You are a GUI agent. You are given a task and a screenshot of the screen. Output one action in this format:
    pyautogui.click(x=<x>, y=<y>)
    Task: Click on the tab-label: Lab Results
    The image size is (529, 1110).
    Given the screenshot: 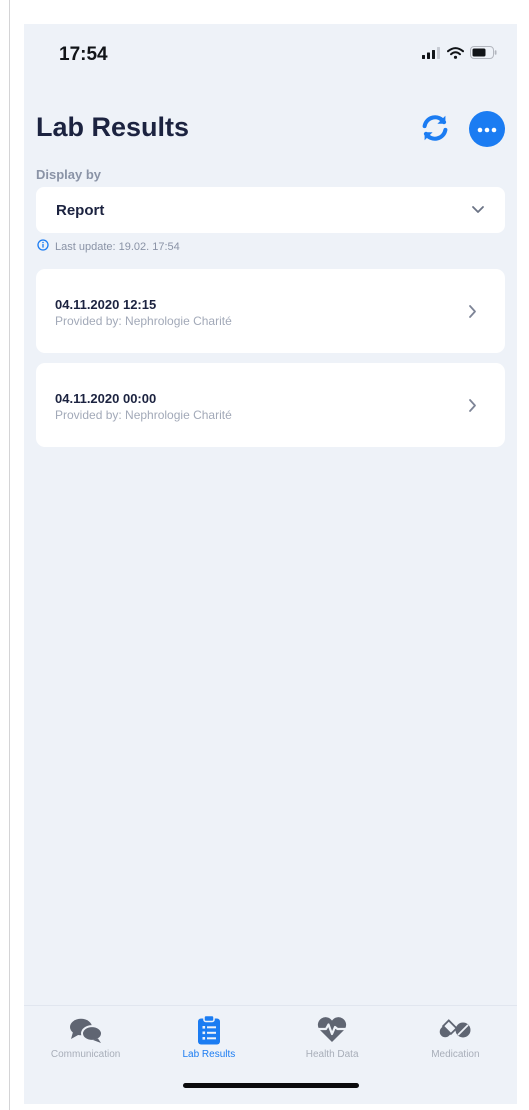 What is the action you would take?
    pyautogui.click(x=209, y=1054)
    